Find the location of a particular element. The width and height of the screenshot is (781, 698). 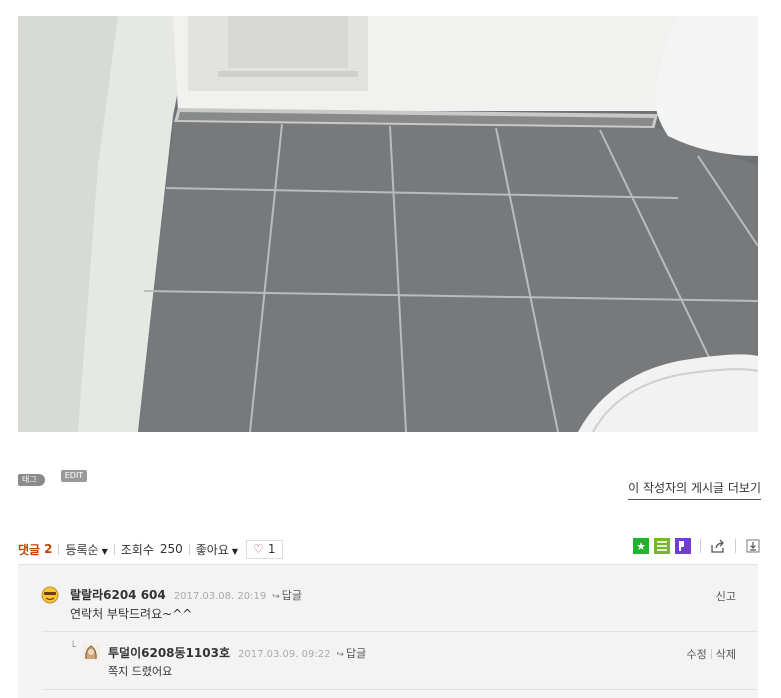

comment-date: 2017.03.09. 09:22 is located at coordinates (284, 654).